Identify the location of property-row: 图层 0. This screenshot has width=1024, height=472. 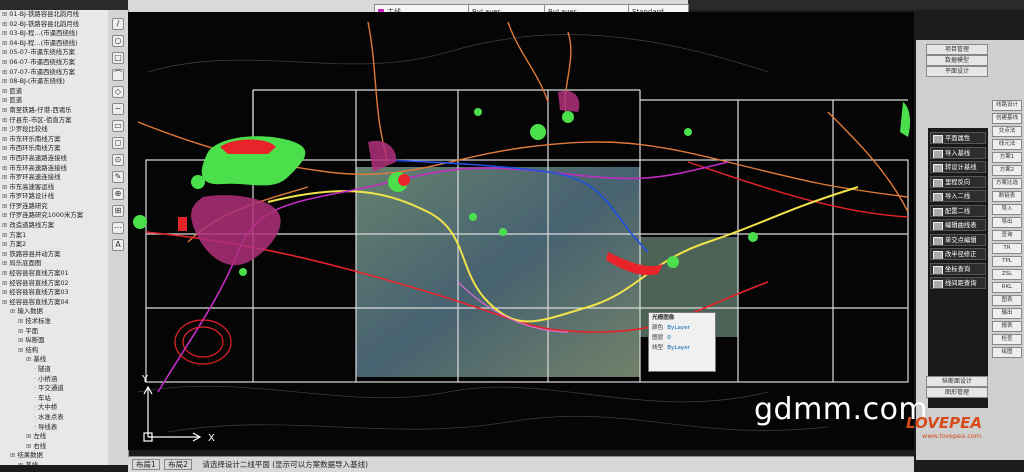
(682, 338).